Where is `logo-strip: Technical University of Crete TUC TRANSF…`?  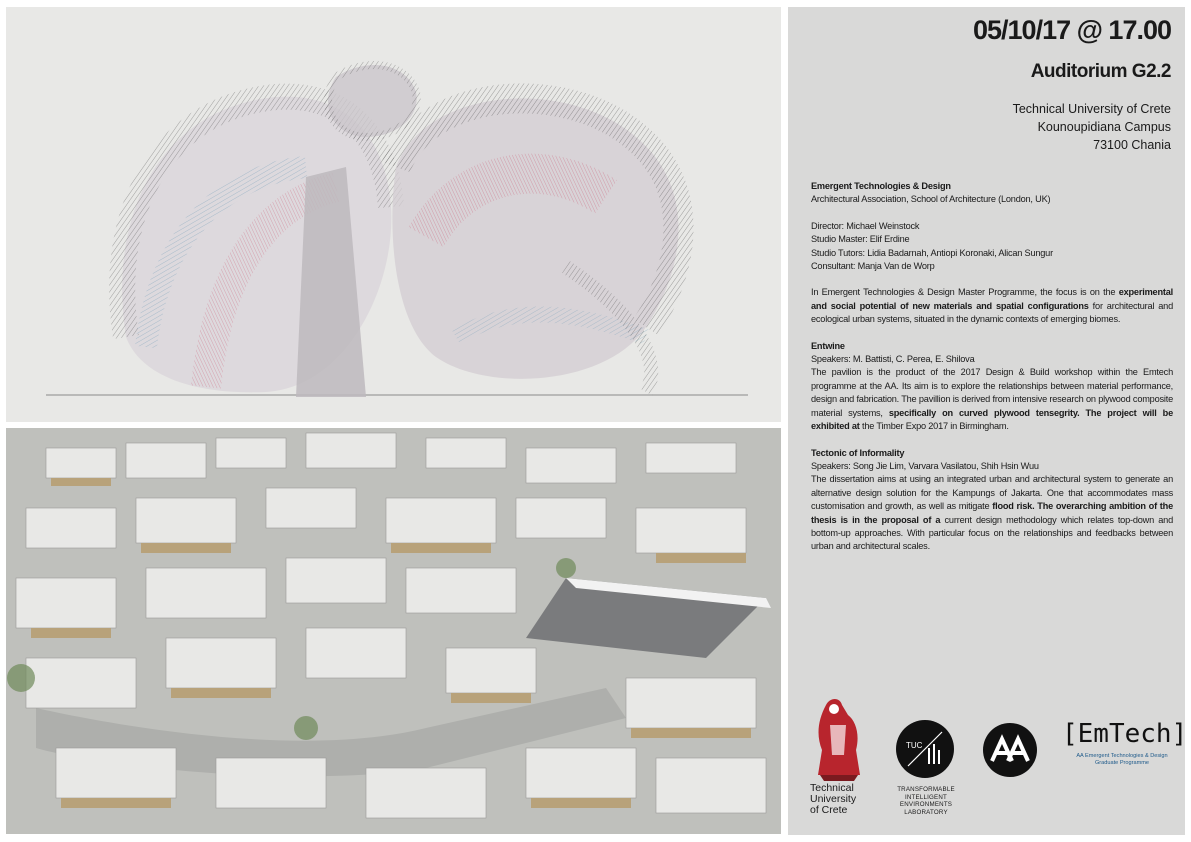 logo-strip: Technical University of Crete TUC TRANSF… is located at coordinates (988, 765).